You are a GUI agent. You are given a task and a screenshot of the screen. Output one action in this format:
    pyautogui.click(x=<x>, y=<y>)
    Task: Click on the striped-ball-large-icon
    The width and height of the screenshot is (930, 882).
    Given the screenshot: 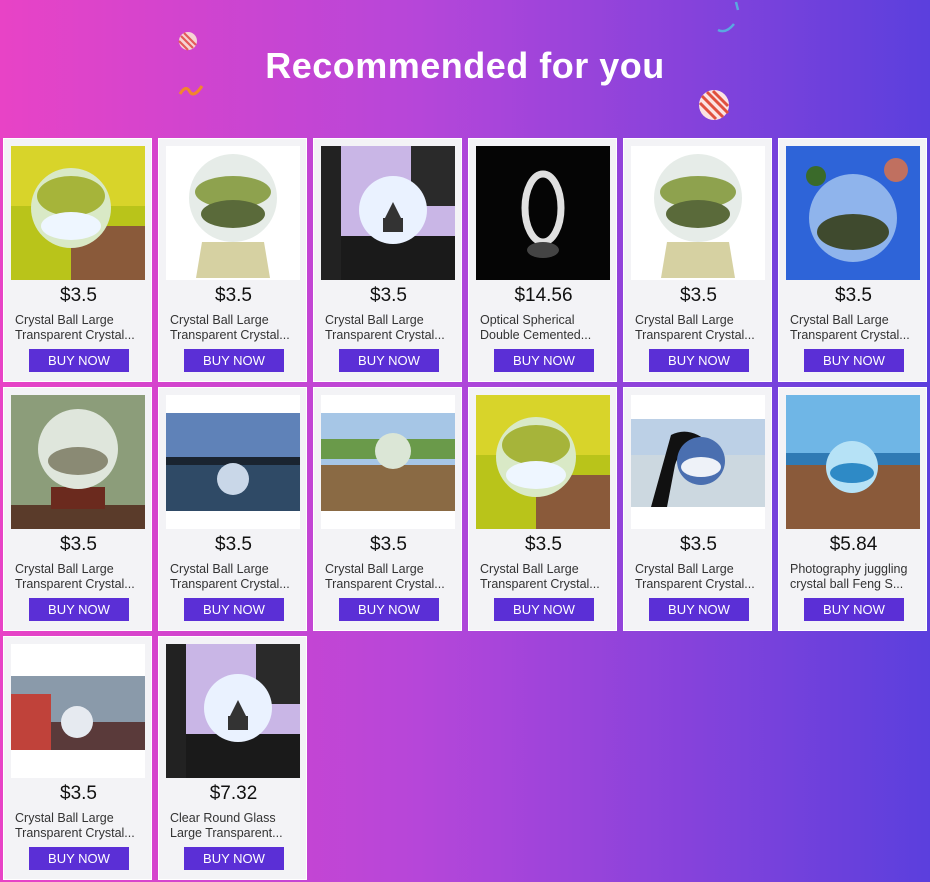 What is the action you would take?
    pyautogui.click(x=714, y=105)
    